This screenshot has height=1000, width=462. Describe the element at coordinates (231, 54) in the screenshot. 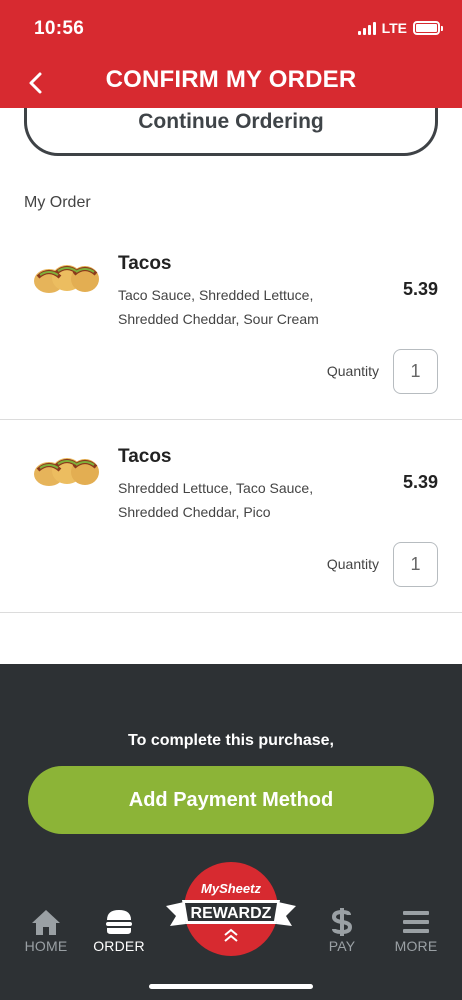

I see `app-header: 10:56 LTE CONFIRM MY ORDER` at that location.